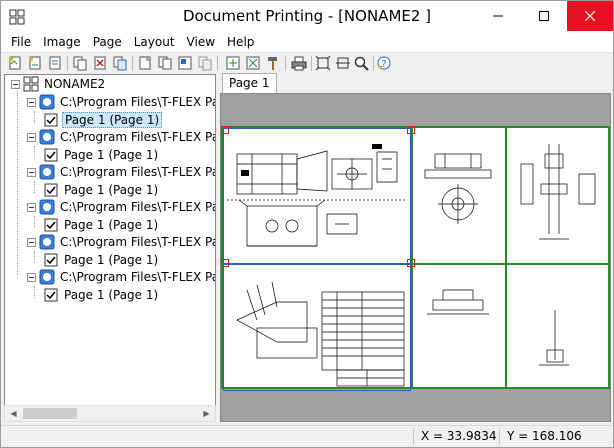 The image size is (614, 448). What do you see at coordinates (100, 63) in the screenshot?
I see `delete-page-icon` at bounding box center [100, 63].